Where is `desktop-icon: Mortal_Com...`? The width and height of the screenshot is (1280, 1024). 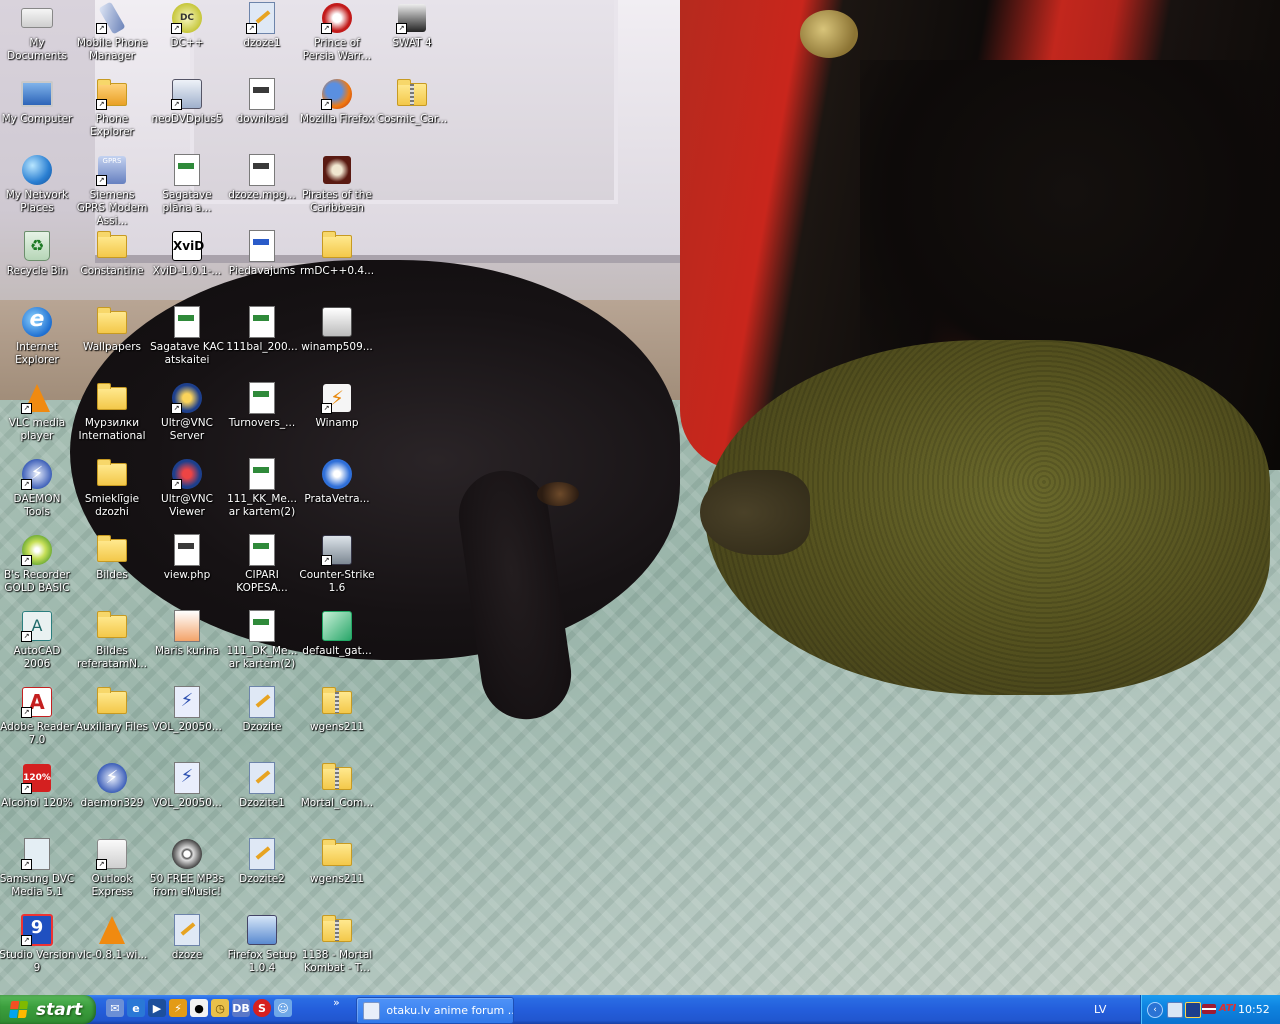
desktop-icon: Mortal_Com... is located at coordinates (337, 786).